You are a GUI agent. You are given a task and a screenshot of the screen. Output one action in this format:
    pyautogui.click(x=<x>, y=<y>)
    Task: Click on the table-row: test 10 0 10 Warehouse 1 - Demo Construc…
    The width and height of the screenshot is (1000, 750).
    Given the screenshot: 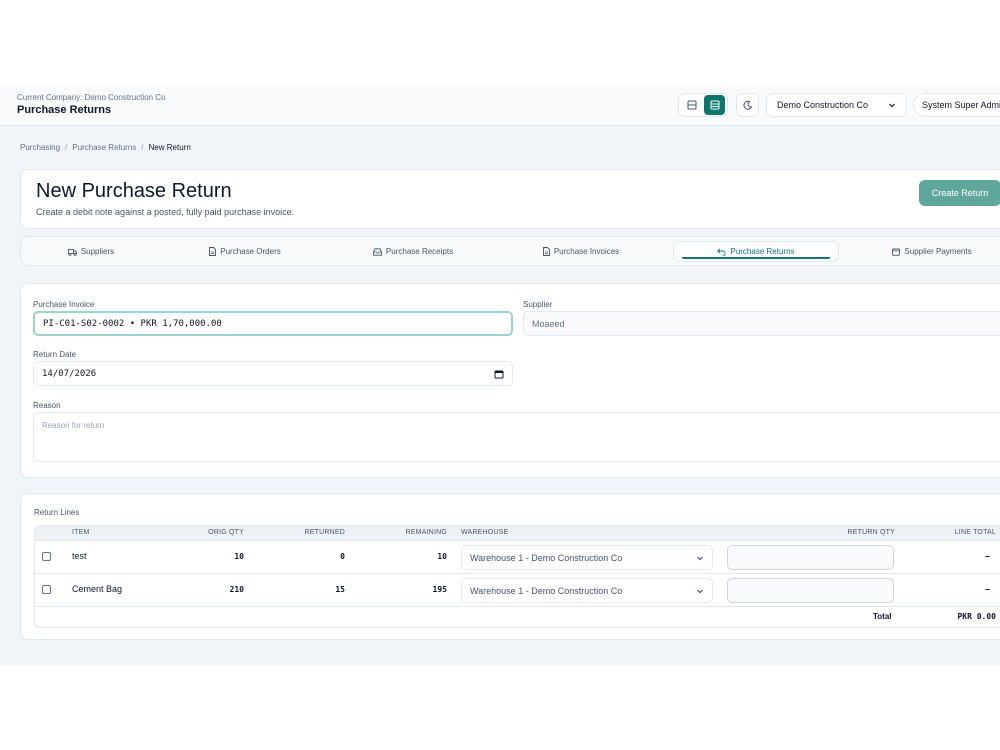 What is the action you would take?
    pyautogui.click(x=517, y=557)
    